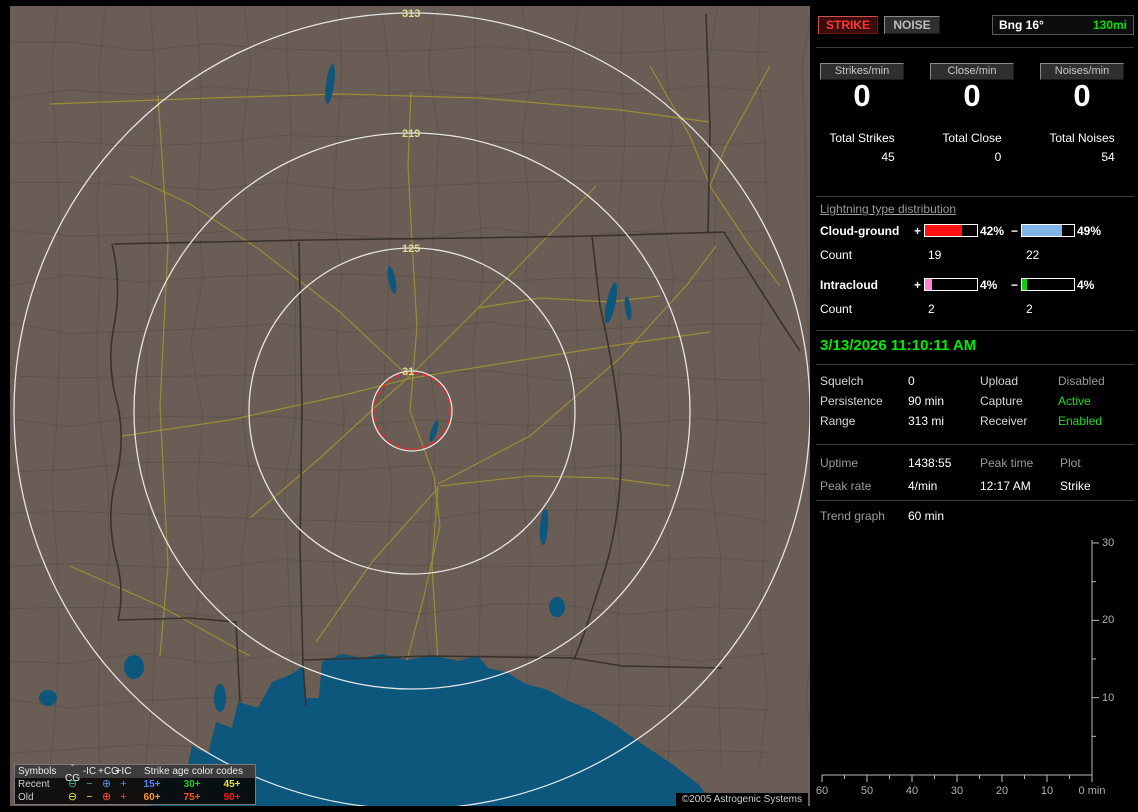 This screenshot has width=1138, height=812. Describe the element at coordinates (930, 463) in the screenshot. I see `uptime-value: 1438:55` at that location.